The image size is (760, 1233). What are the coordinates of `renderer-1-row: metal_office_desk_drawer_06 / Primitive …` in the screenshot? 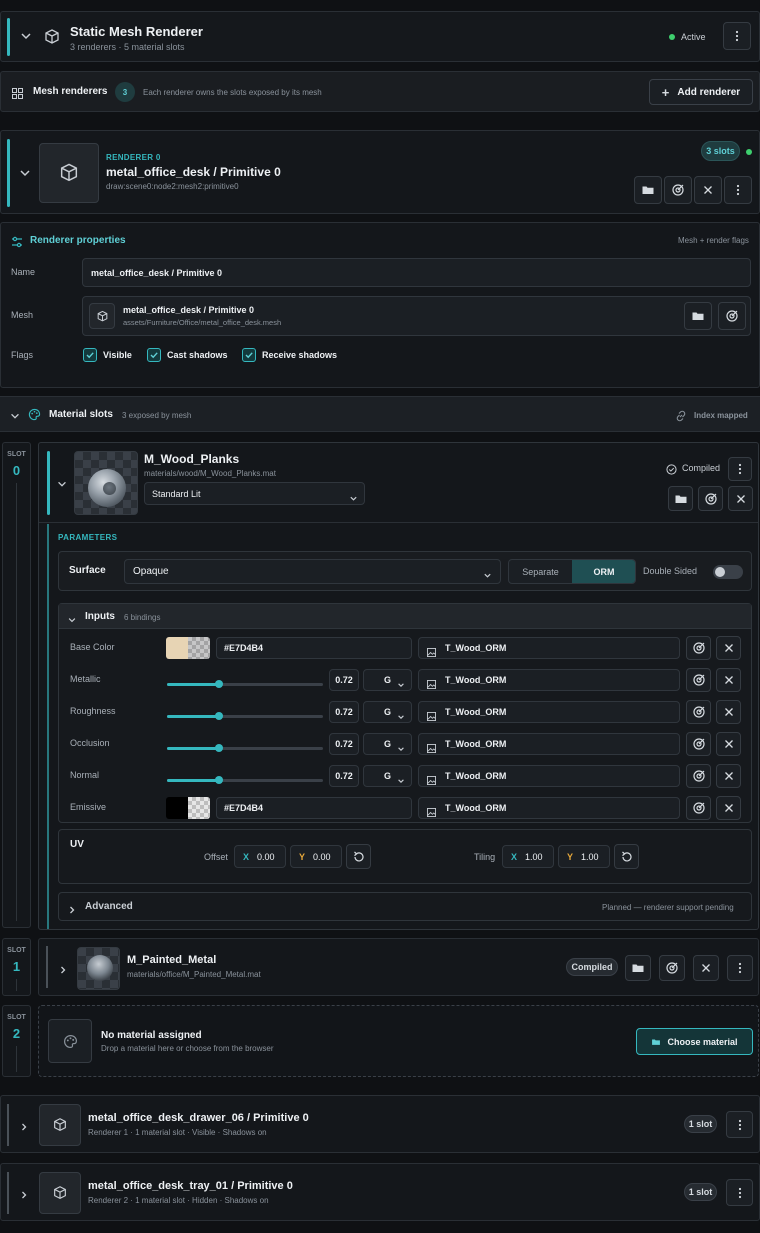 It's located at (380, 1124).